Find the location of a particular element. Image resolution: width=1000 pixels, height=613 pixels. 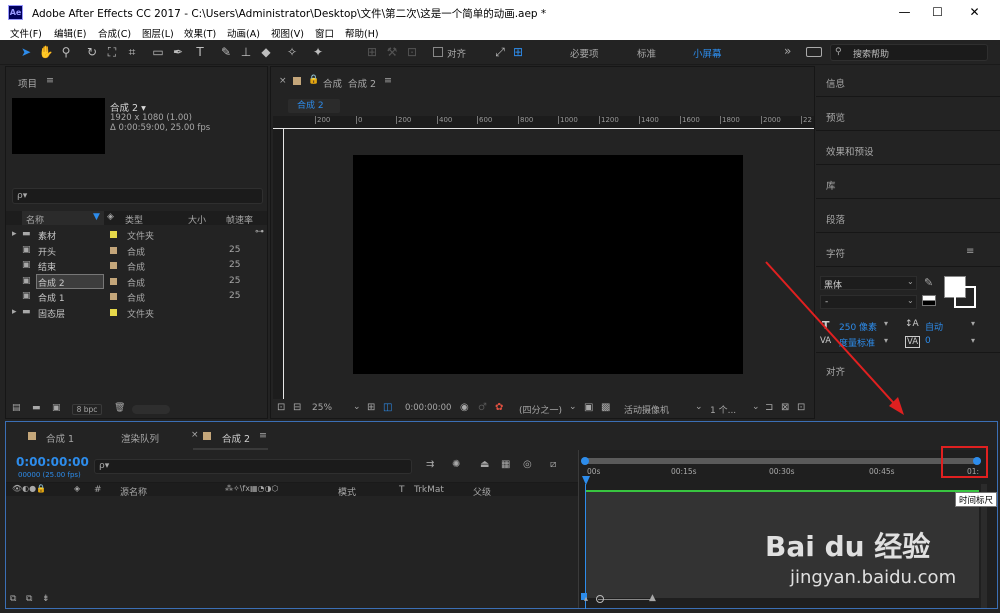

timeline-panel-menu-icon: ≡ is located at coordinates (263, 435).